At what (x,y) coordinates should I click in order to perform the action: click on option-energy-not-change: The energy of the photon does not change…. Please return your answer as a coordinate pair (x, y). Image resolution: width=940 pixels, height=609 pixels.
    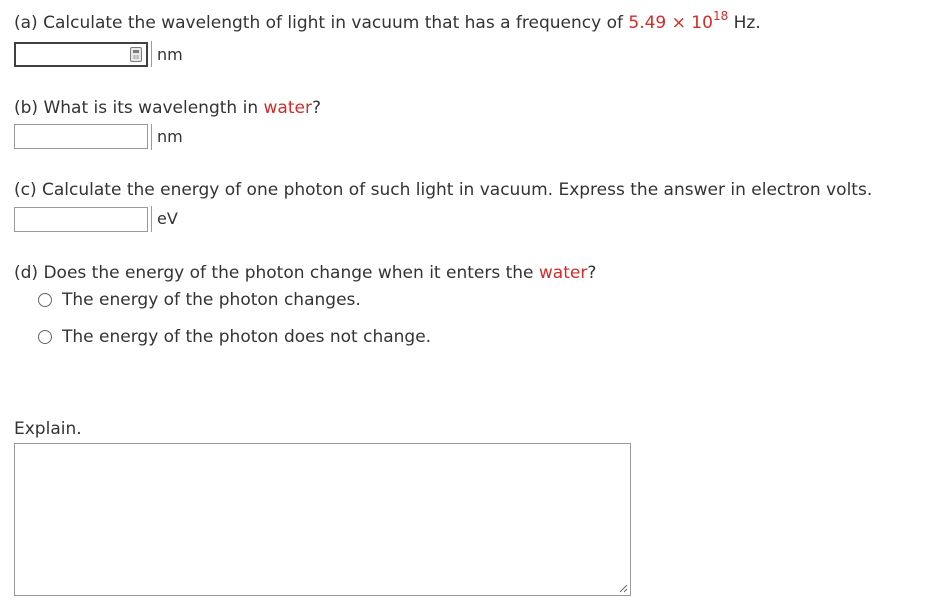
    Looking at the image, I should click on (234, 337).